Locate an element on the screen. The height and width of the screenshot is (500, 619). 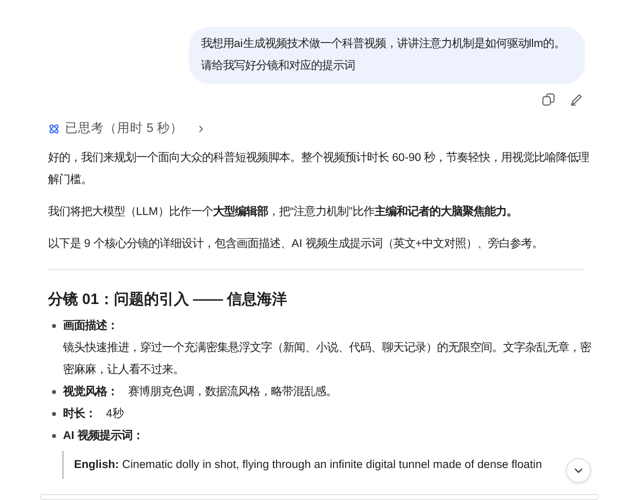
chevron-down-icon is located at coordinates (578, 470).